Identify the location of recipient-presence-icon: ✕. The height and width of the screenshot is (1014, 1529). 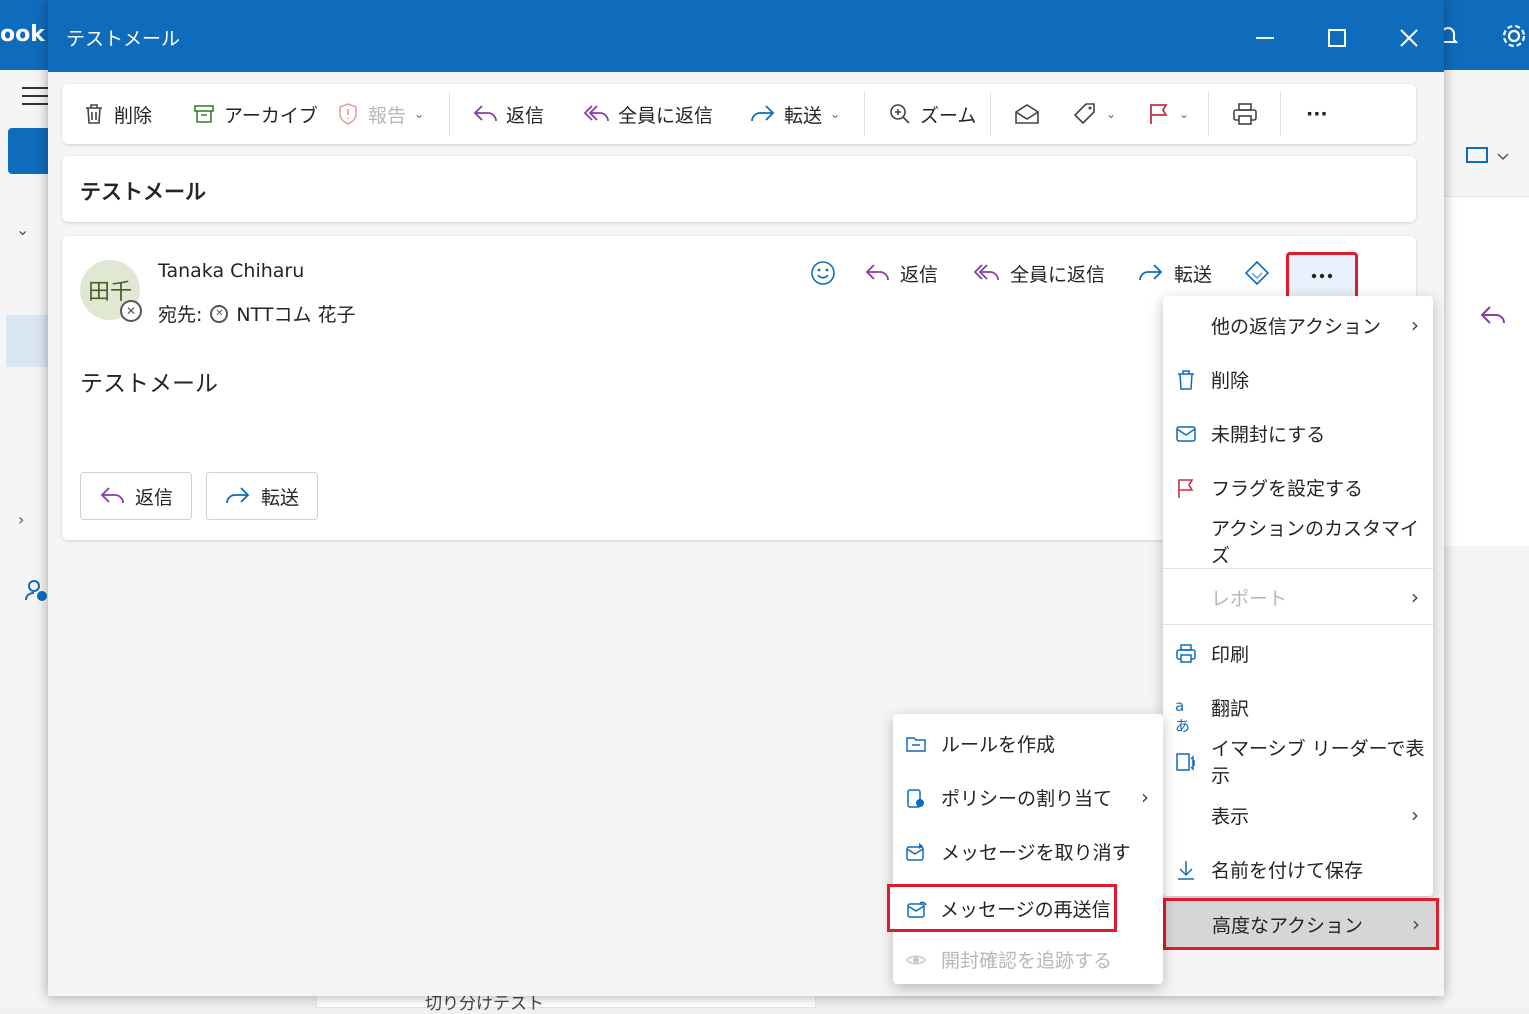
(219, 313).